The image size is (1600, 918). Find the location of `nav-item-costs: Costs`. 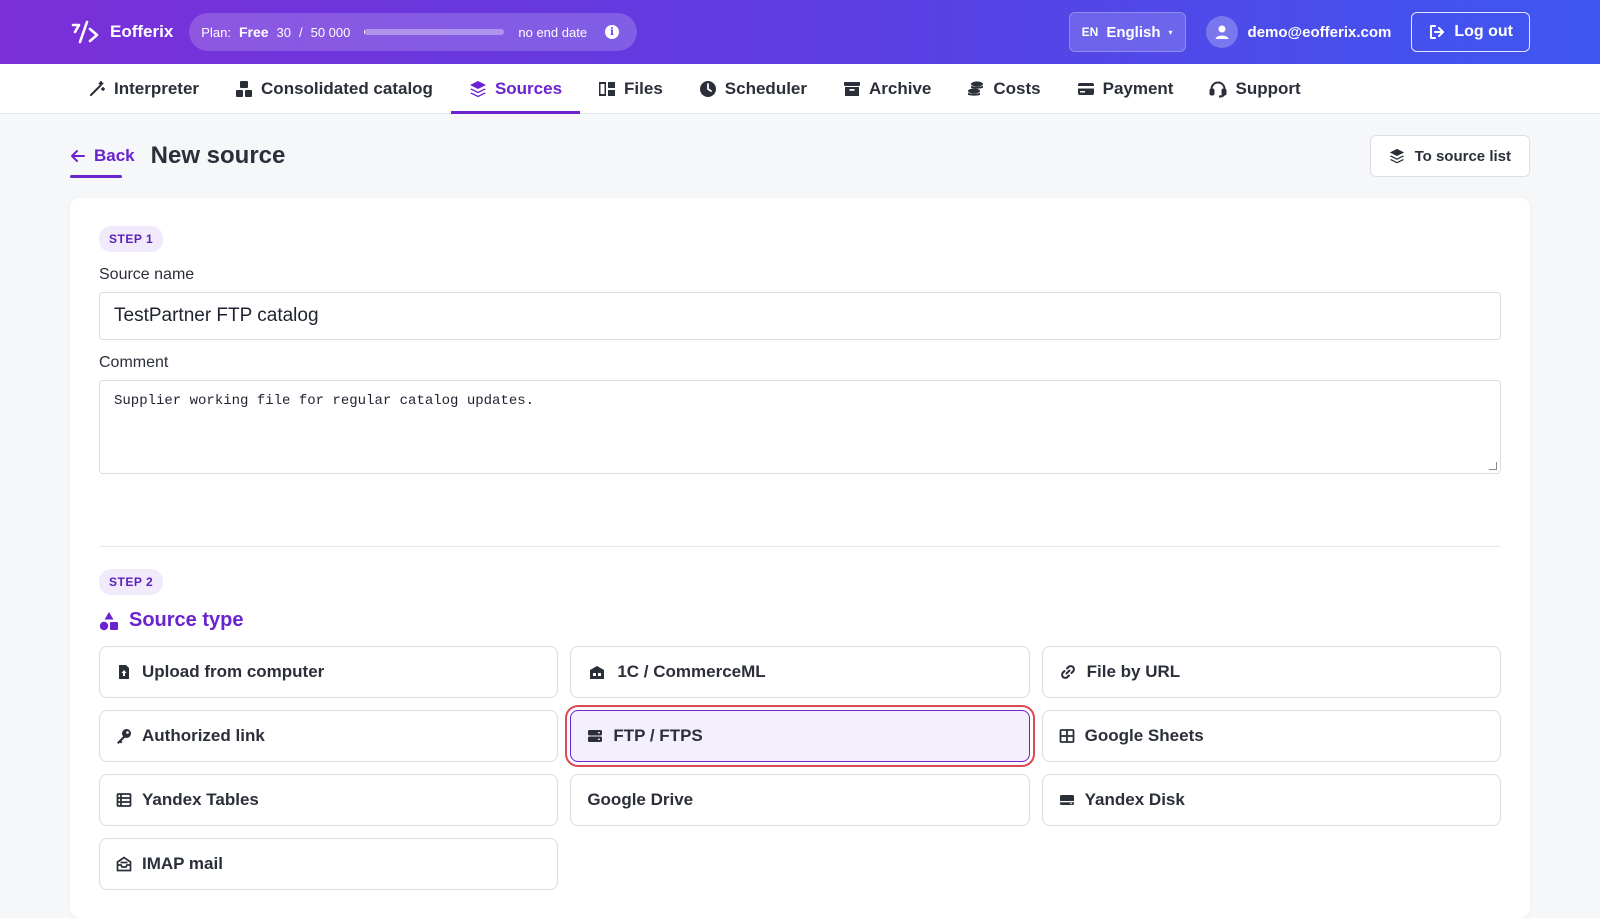

nav-item-costs: Costs is located at coordinates (1003, 88).